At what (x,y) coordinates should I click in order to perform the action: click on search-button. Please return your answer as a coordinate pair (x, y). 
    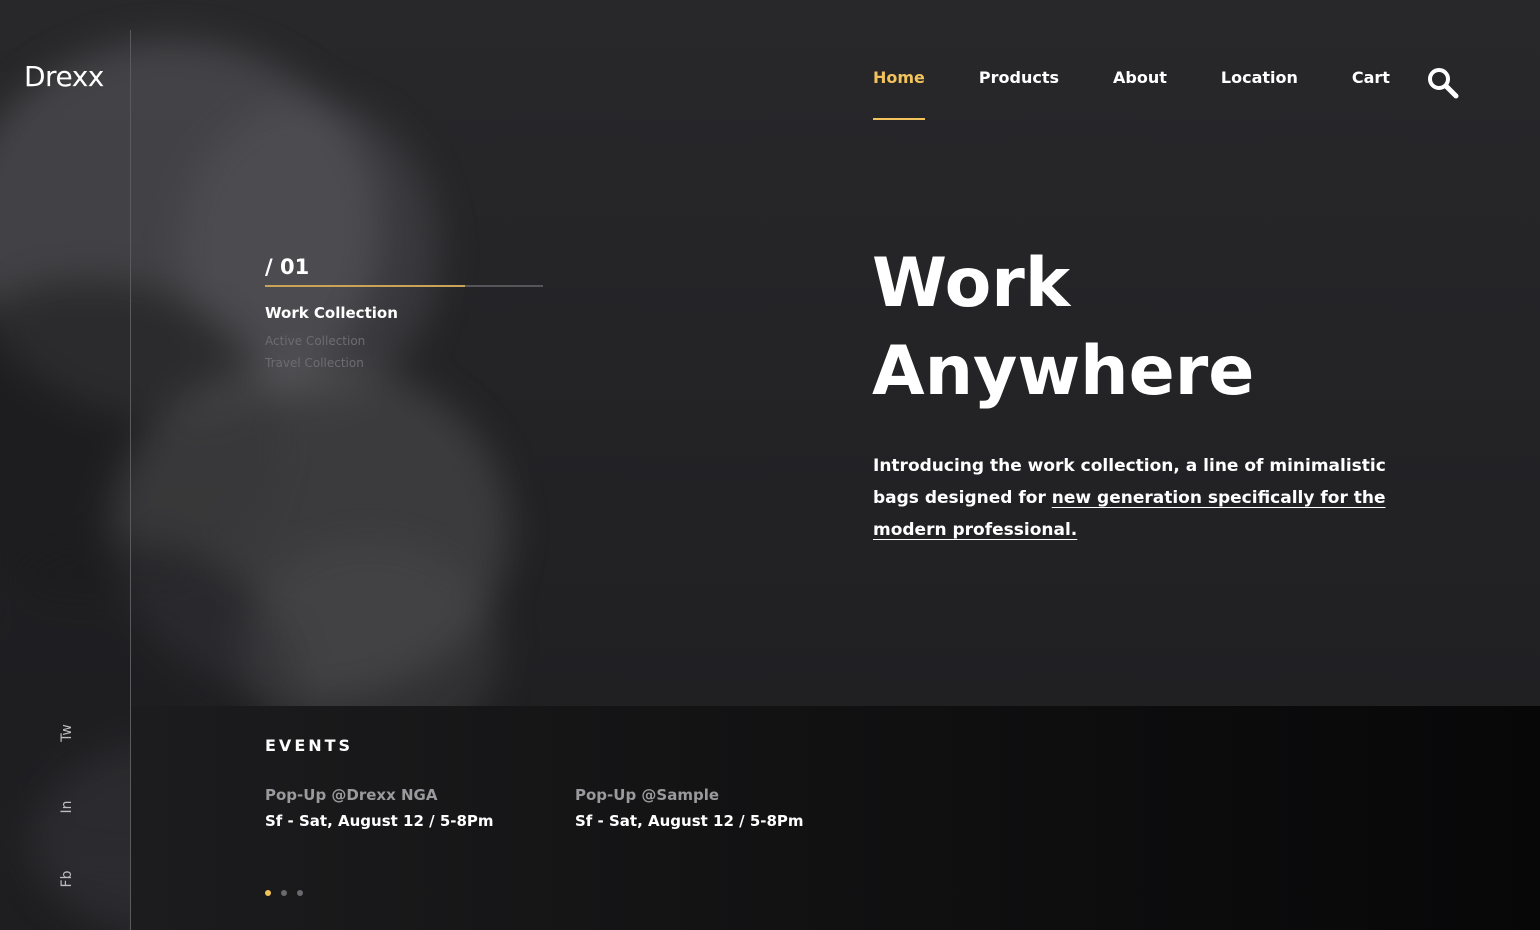
    Looking at the image, I should click on (1443, 83).